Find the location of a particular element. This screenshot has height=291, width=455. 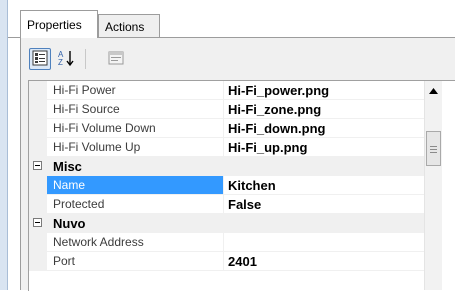

property-grid-toolbar: A Z is located at coordinates (238, 57).